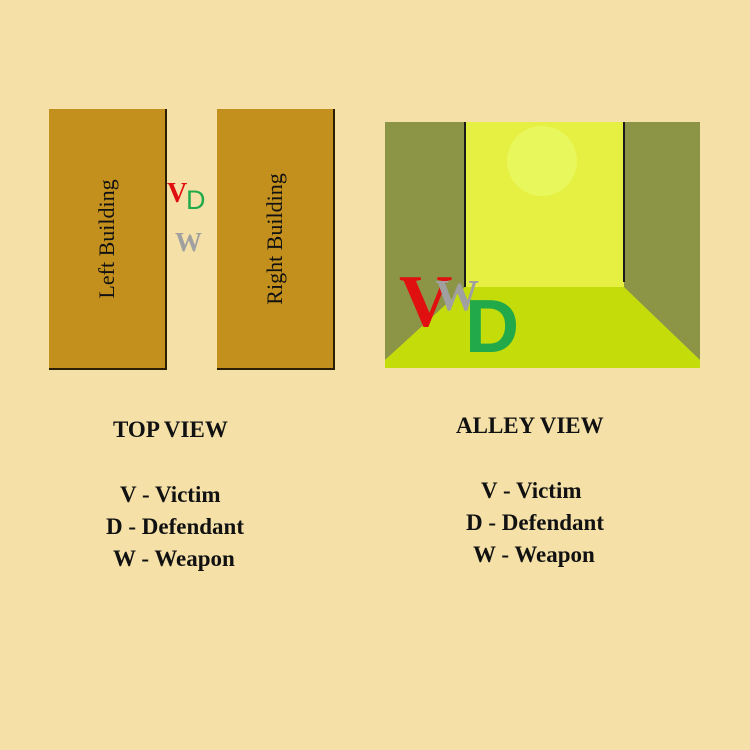 The height and width of the screenshot is (750, 750). Describe the element at coordinates (174, 558) in the screenshot. I see `top-view-legend-weapon: W - Weapon` at that location.